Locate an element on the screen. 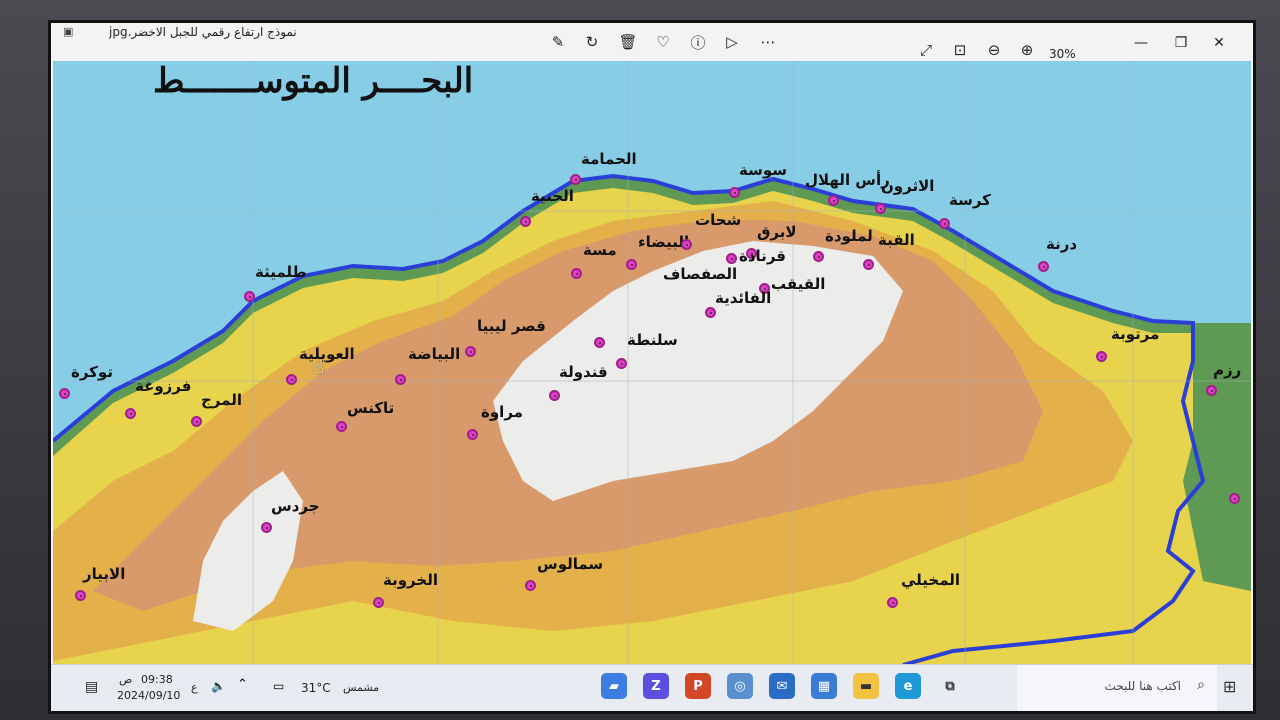  expand-icon: ⤢ is located at coordinates (926, 50).